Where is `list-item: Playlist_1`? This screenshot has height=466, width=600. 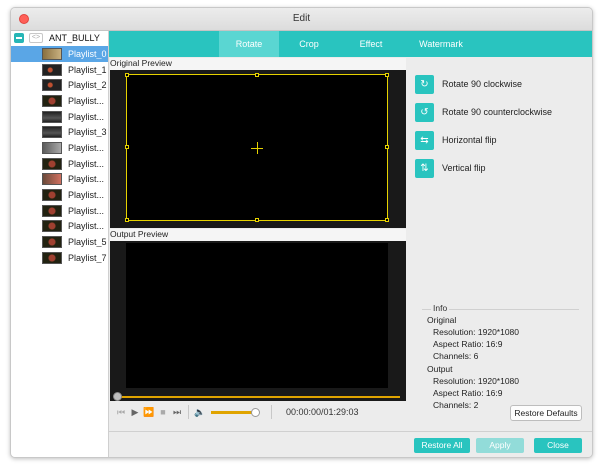 list-item: Playlist_1 is located at coordinates (59, 70).